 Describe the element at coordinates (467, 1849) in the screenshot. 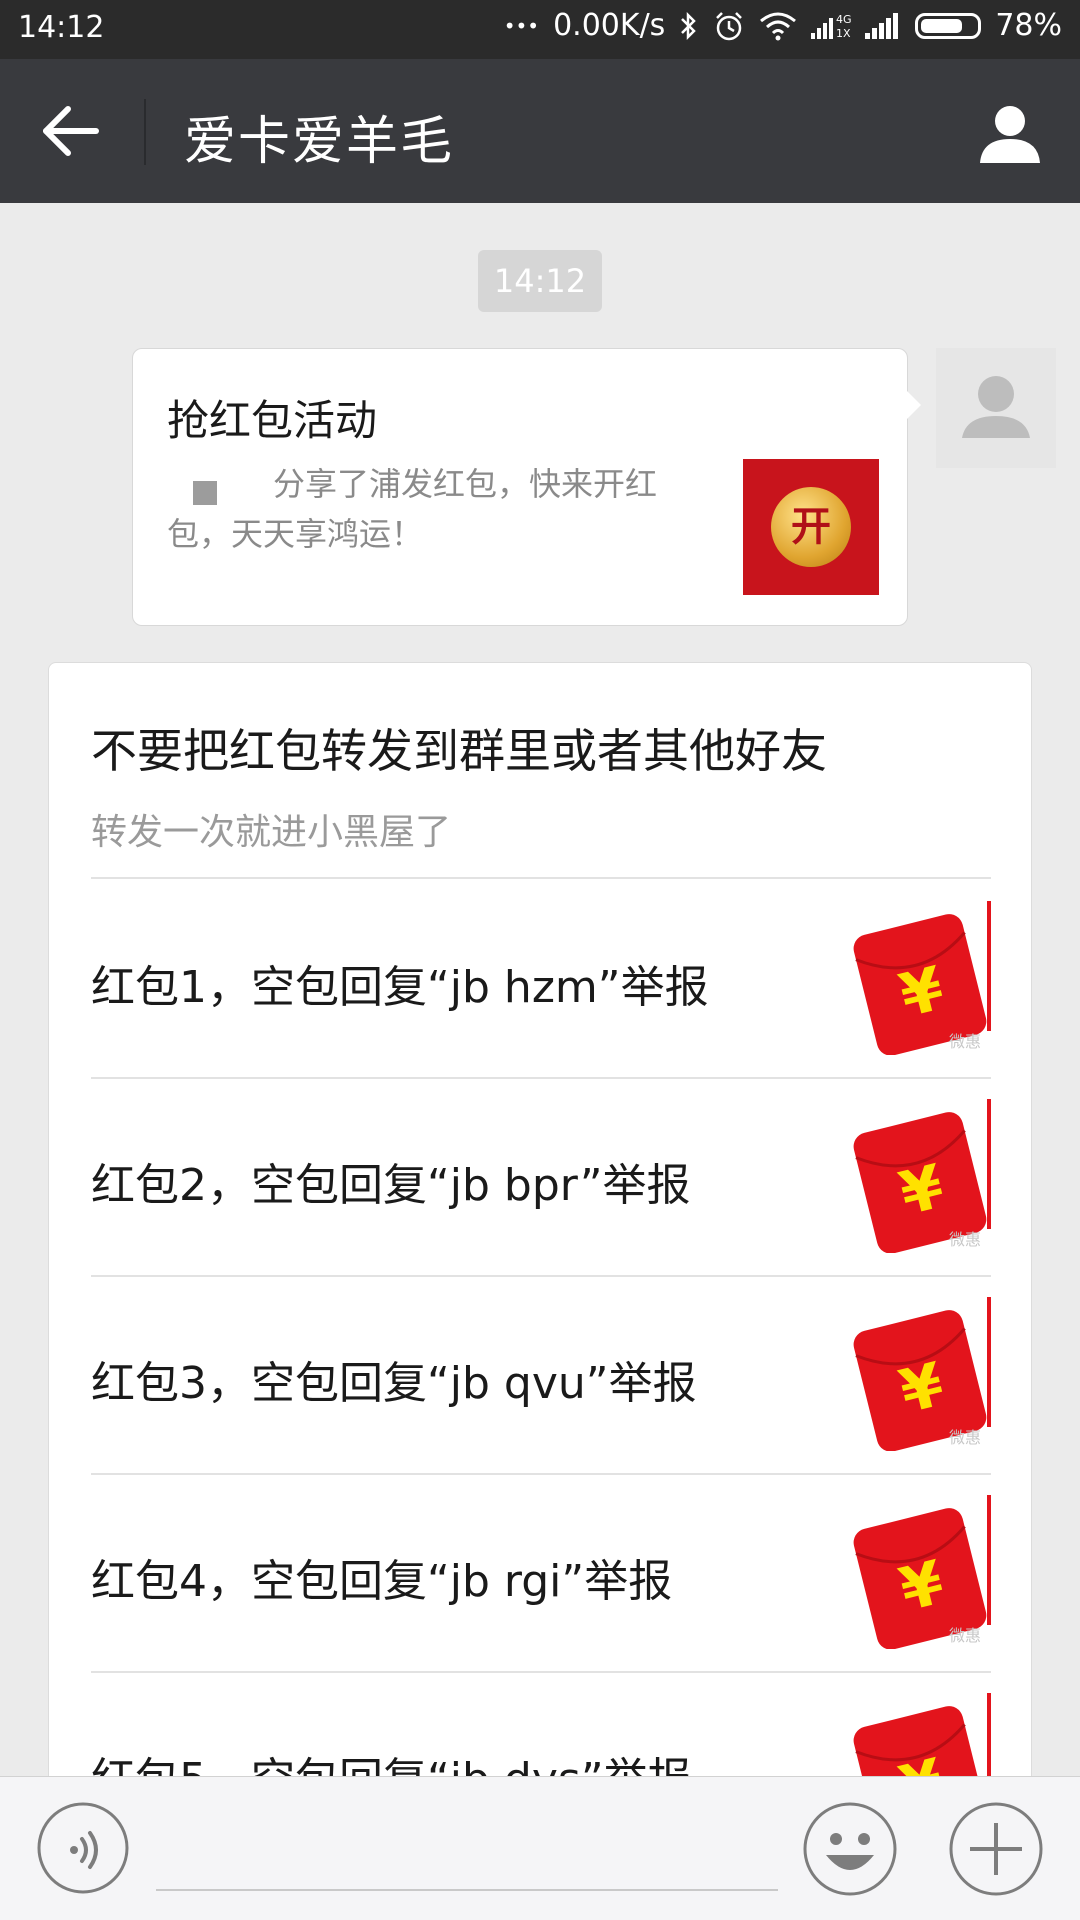

I see `message-input` at that location.